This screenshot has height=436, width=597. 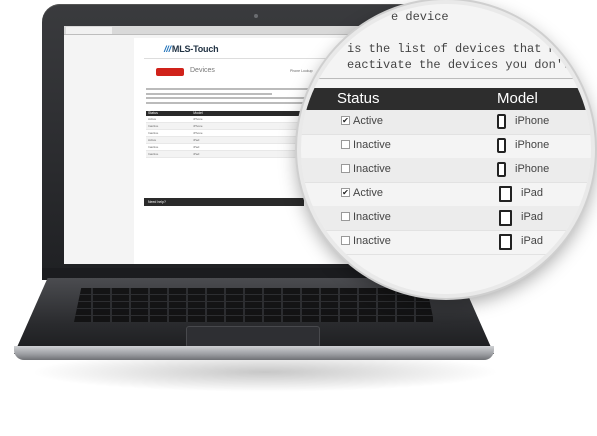 I want to click on table-row: ✔ Active iPhone, so click(x=446, y=122).